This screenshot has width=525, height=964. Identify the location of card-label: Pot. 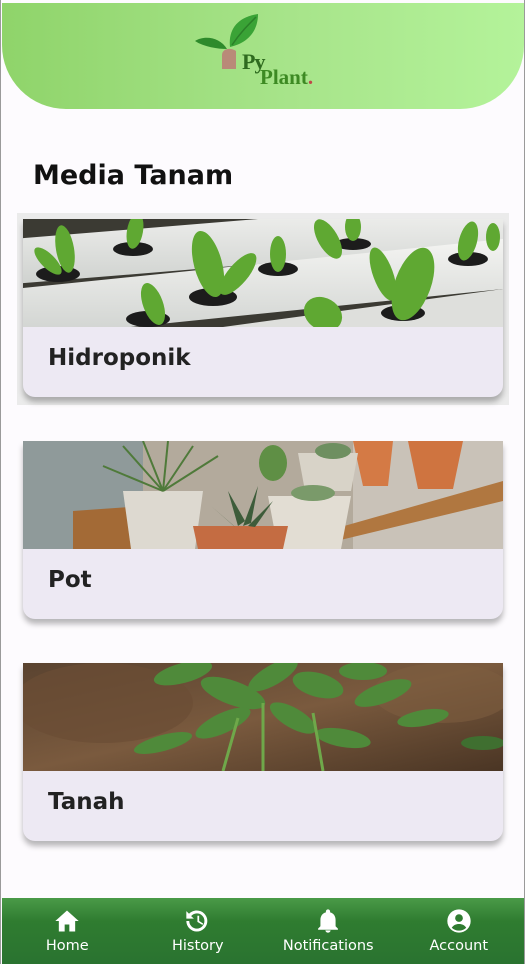
(70, 580).